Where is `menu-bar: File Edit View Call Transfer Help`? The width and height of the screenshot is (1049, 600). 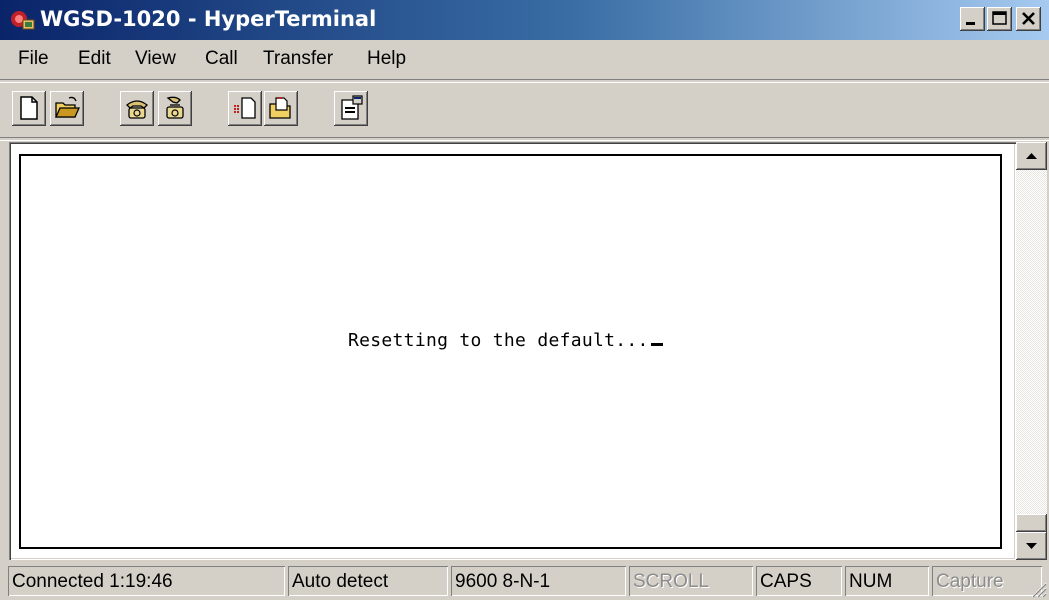
menu-bar: File Edit View Call Transfer Help is located at coordinates (524, 59).